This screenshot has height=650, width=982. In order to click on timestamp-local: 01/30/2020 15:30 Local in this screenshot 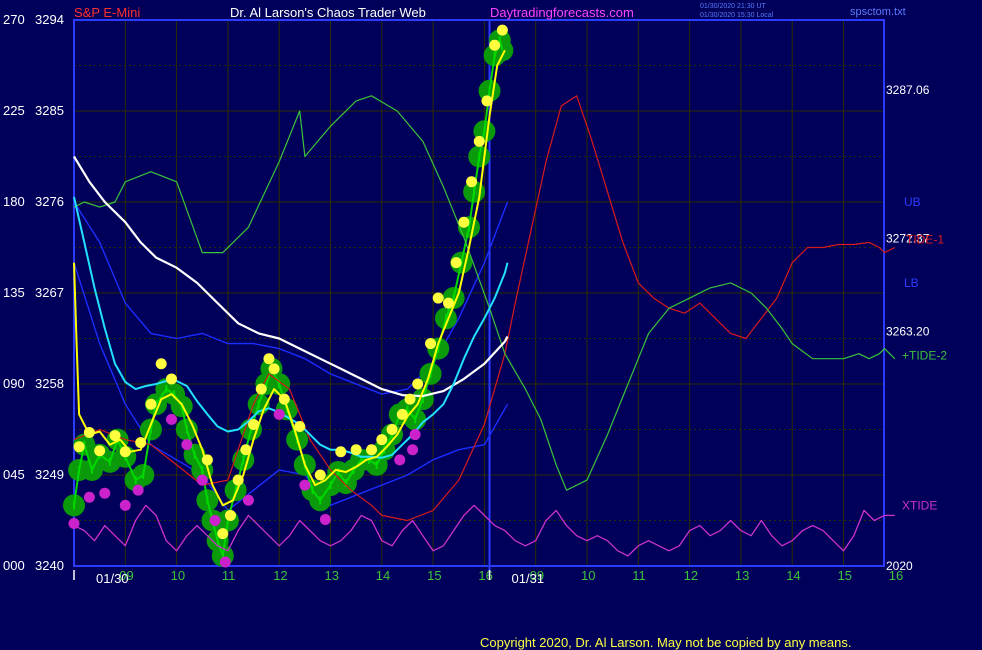, I will do `click(737, 15)`.